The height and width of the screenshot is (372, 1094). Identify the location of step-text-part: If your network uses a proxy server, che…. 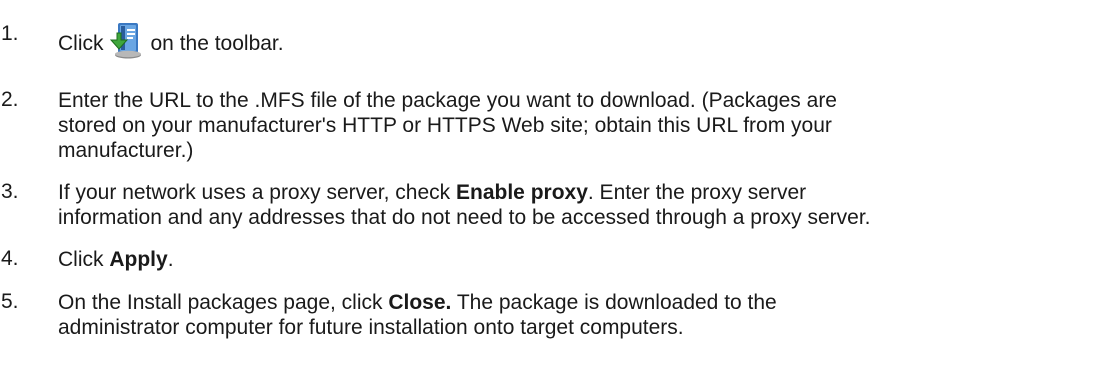
(257, 192).